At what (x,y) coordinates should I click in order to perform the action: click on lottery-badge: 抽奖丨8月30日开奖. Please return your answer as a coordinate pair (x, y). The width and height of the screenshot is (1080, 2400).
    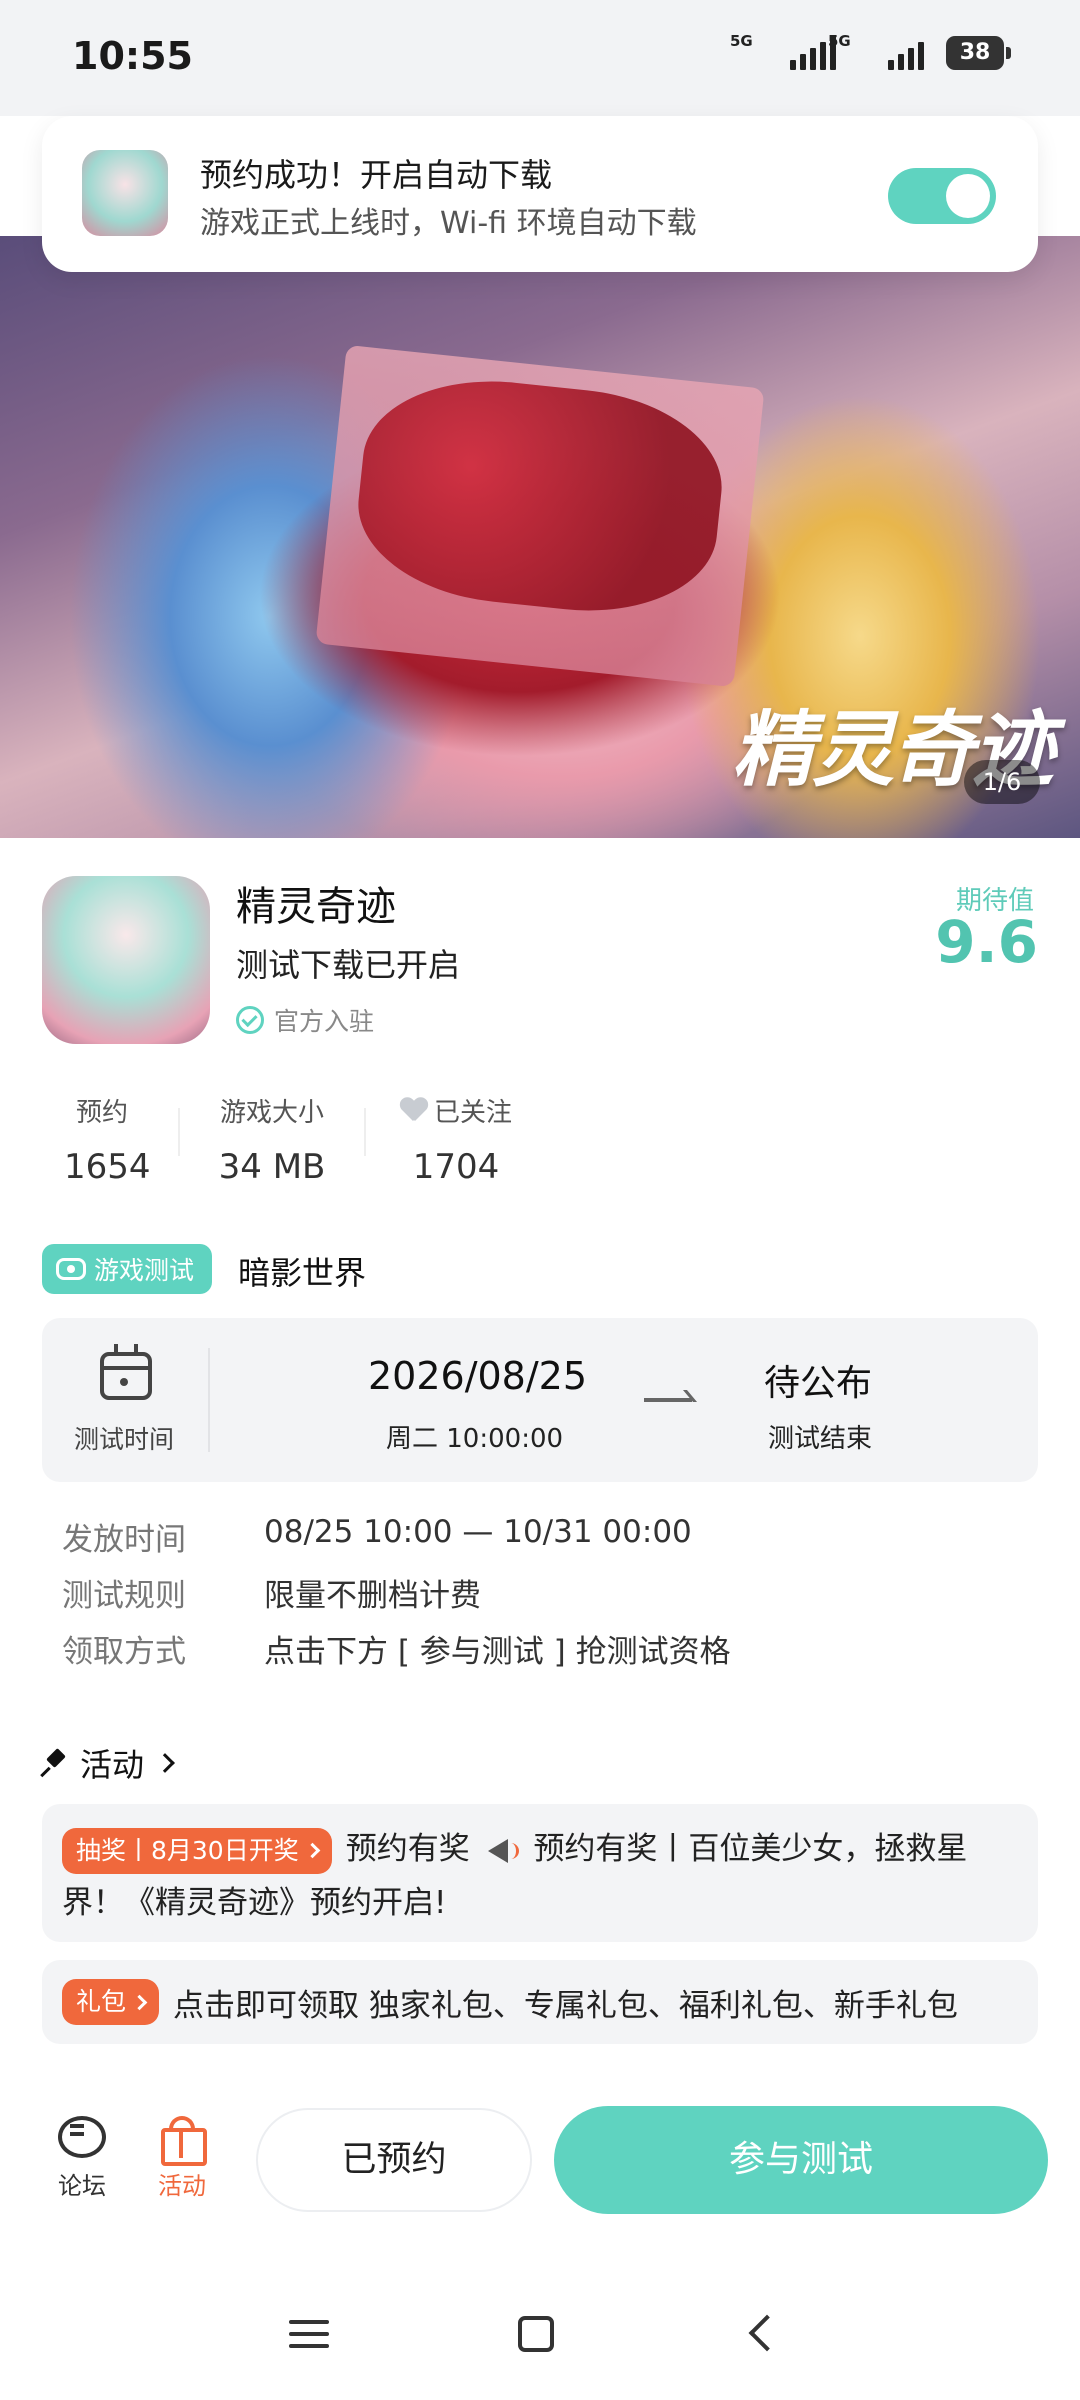
    Looking at the image, I should click on (197, 1850).